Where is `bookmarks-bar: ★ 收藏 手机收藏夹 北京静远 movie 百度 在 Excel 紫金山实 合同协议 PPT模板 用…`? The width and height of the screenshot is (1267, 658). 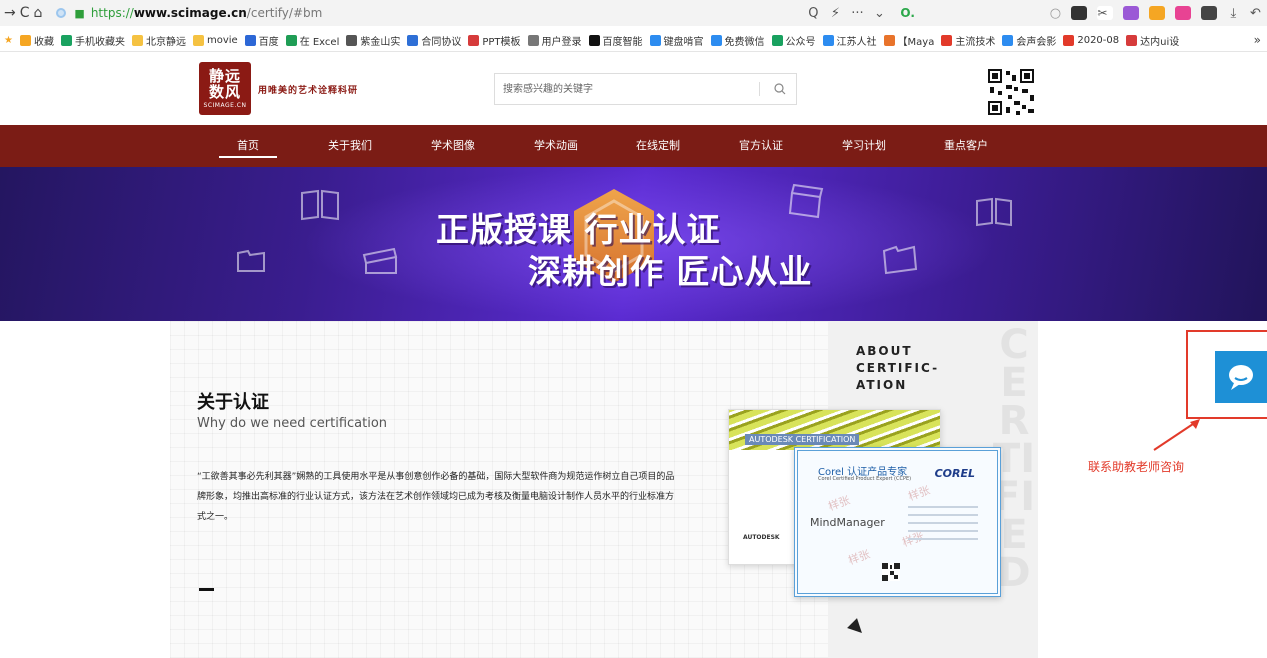
bookmarks-bar: ★ 收藏 手机收藏夹 北京静远 movie 百度 在 Excel 紫金山实 合同协议 PPT模板 用… is located at coordinates (633, 41).